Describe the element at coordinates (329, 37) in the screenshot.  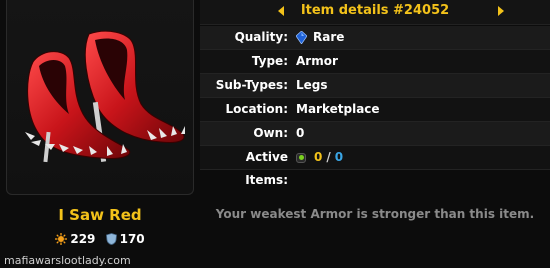
I see `quality-text: Rare` at that location.